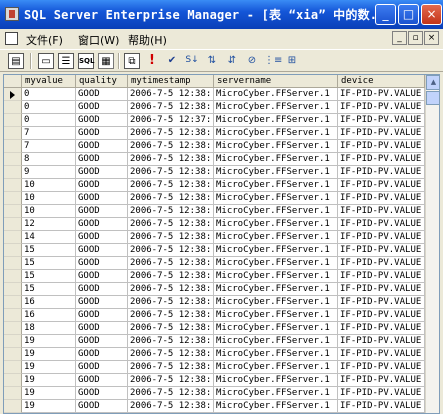 The image size is (443, 414). What do you see at coordinates (252, 61) in the screenshot?
I see `remove-filter-2-icon: ⊘` at bounding box center [252, 61].